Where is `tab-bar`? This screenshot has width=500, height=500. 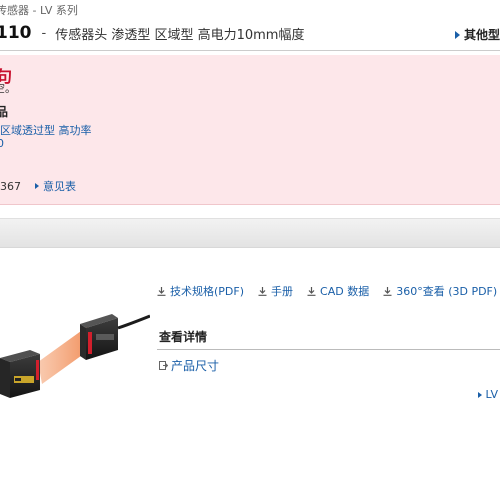 tab-bar is located at coordinates (250, 233).